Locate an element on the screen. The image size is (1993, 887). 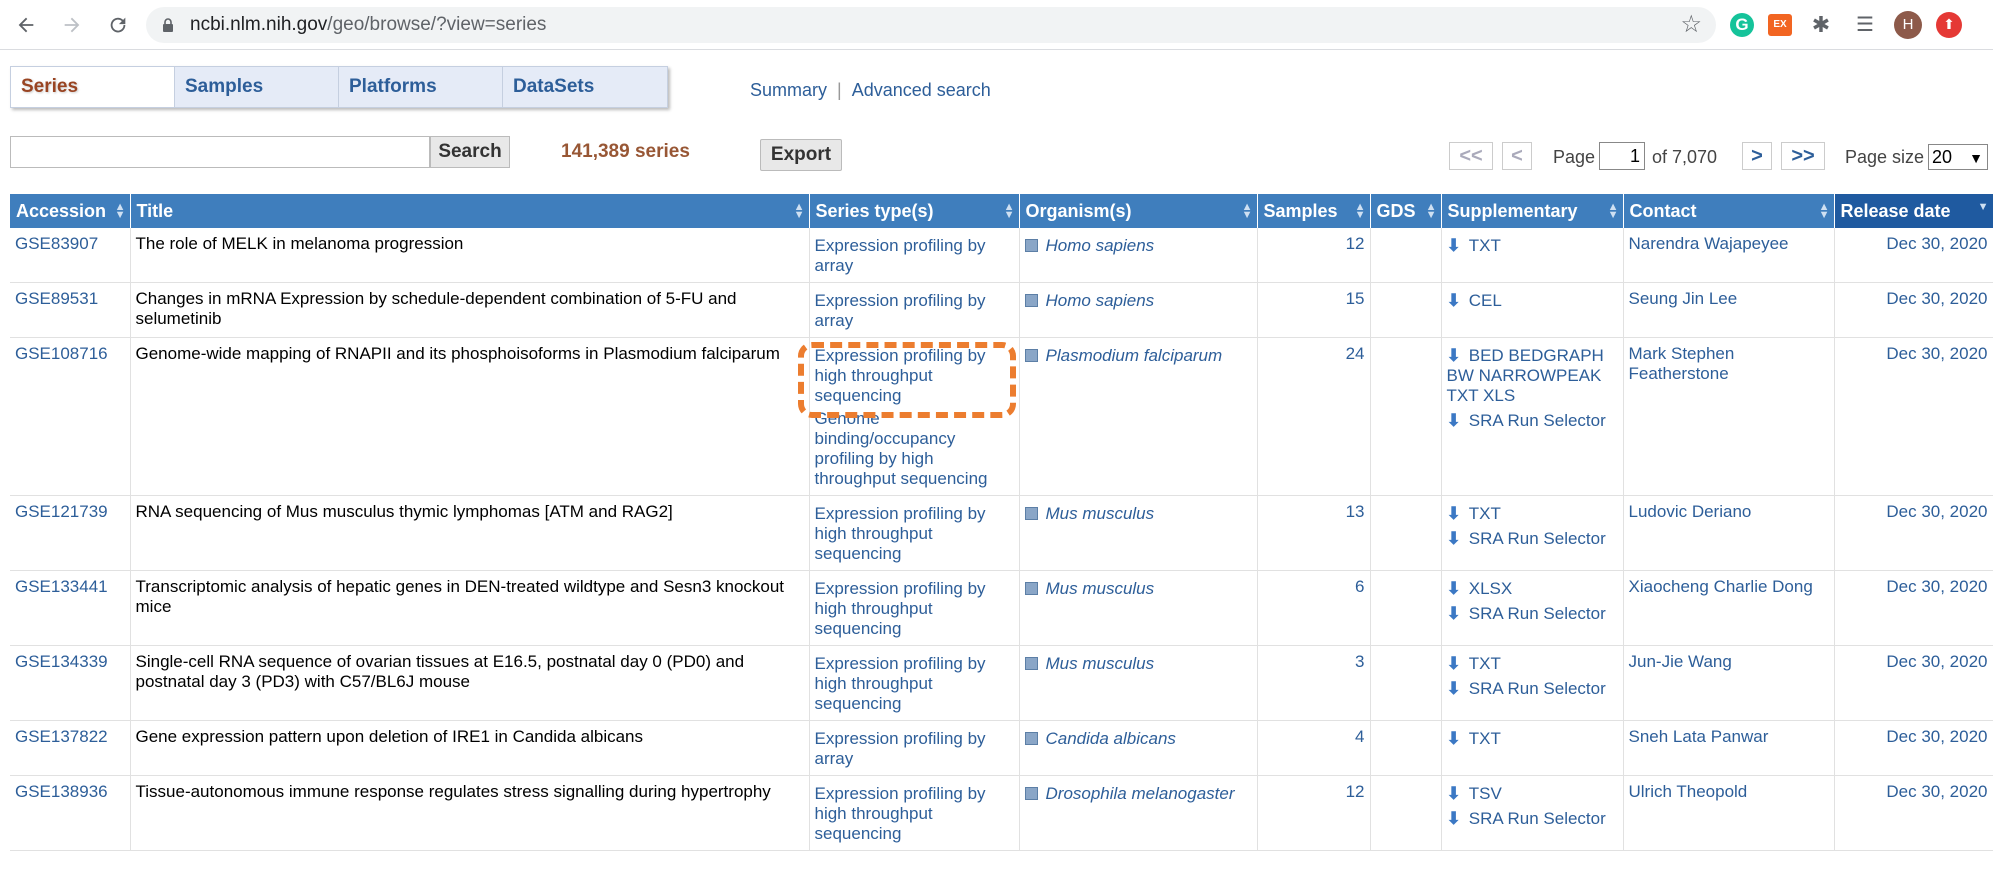
samples-count: 4 is located at coordinates (1314, 748).